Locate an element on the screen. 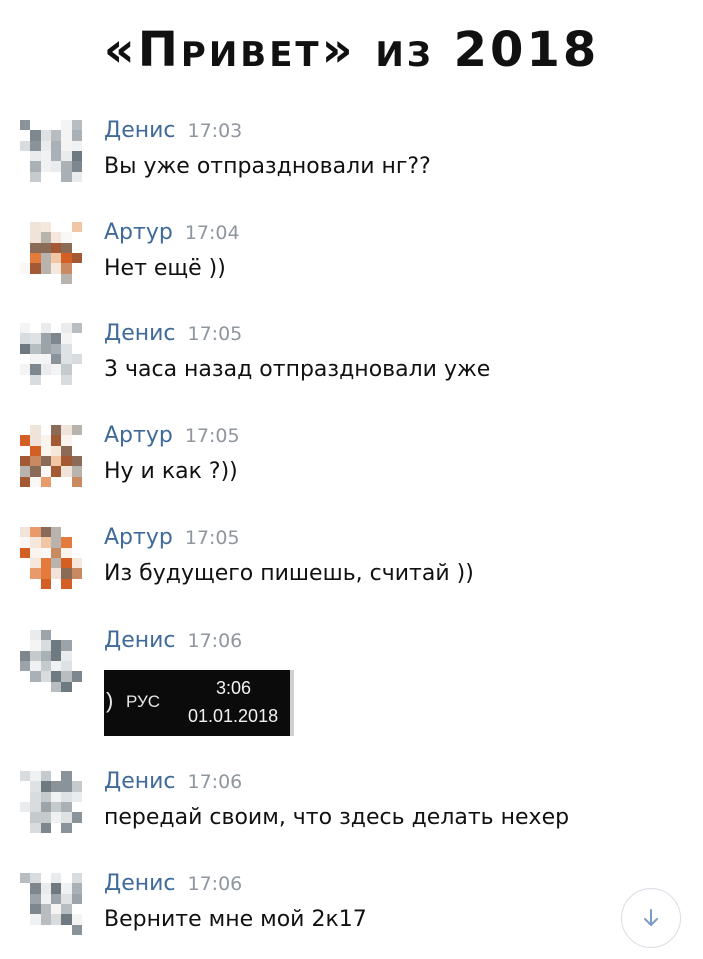 This screenshot has height=959, width=703. message-time: 17:03 is located at coordinates (215, 131).